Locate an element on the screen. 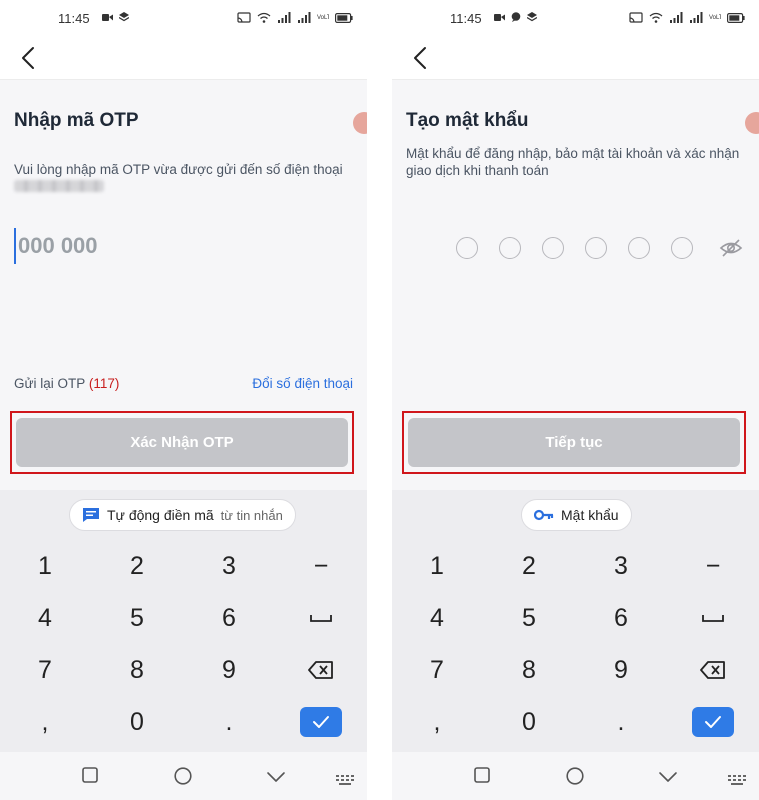 The width and height of the screenshot is (759, 800). resend-otp-label: Gửi lại OTP is located at coordinates (50, 383).